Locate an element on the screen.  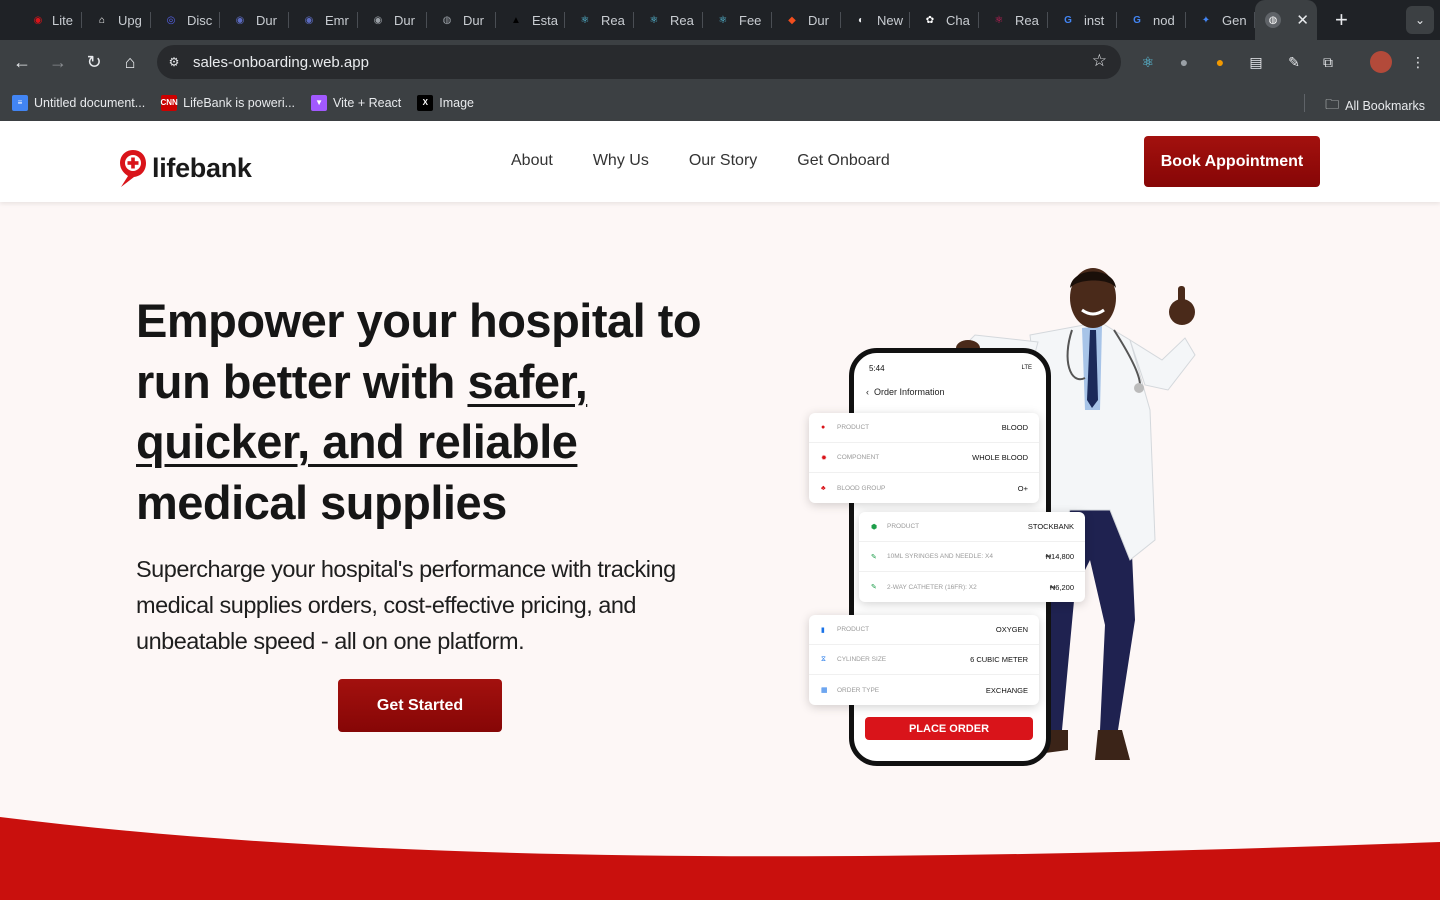
browser-tab: ◎ Disc is located at coordinates (185, 20).